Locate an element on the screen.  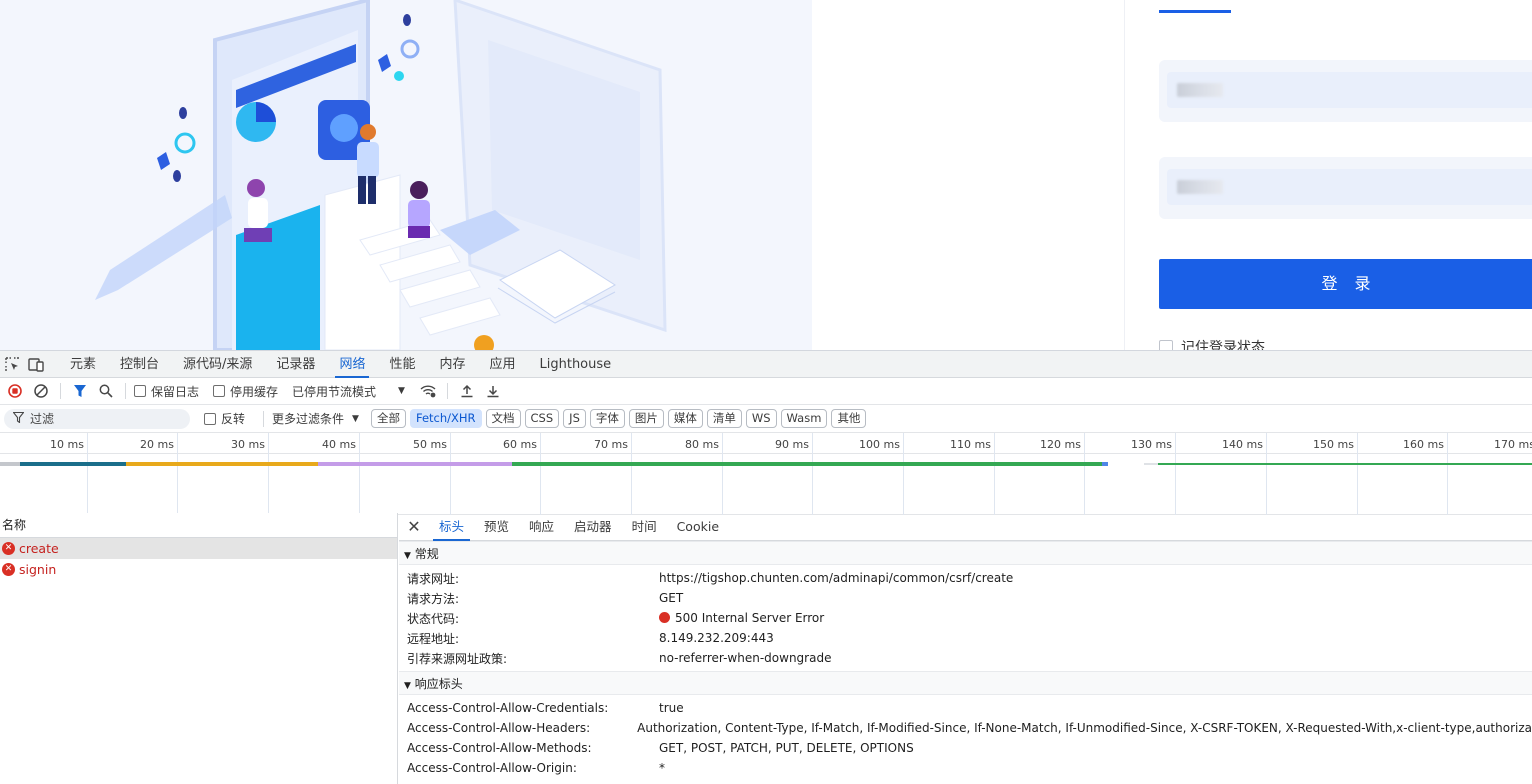
tab-initiator: 启动器 is located at coordinates (593, 527).